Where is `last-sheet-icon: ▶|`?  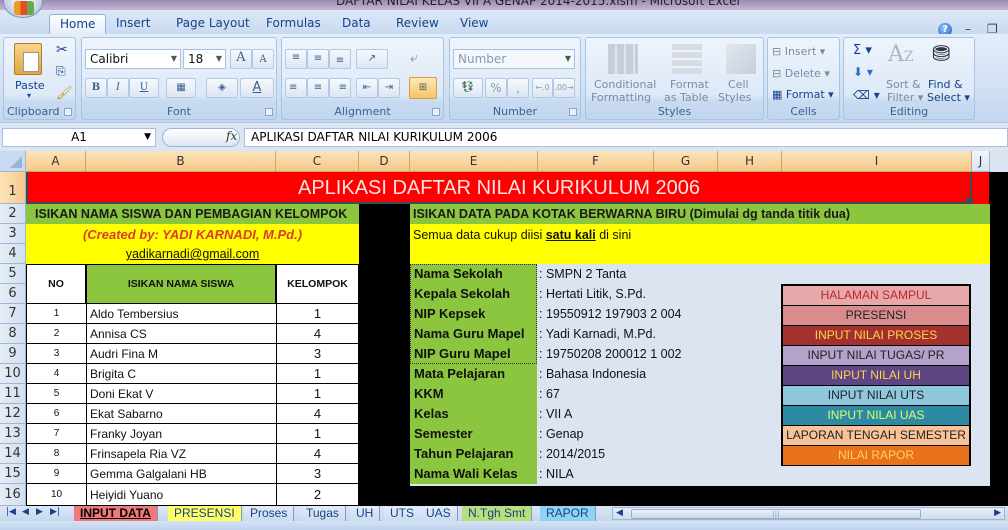
last-sheet-icon: ▶| is located at coordinates (55, 512).